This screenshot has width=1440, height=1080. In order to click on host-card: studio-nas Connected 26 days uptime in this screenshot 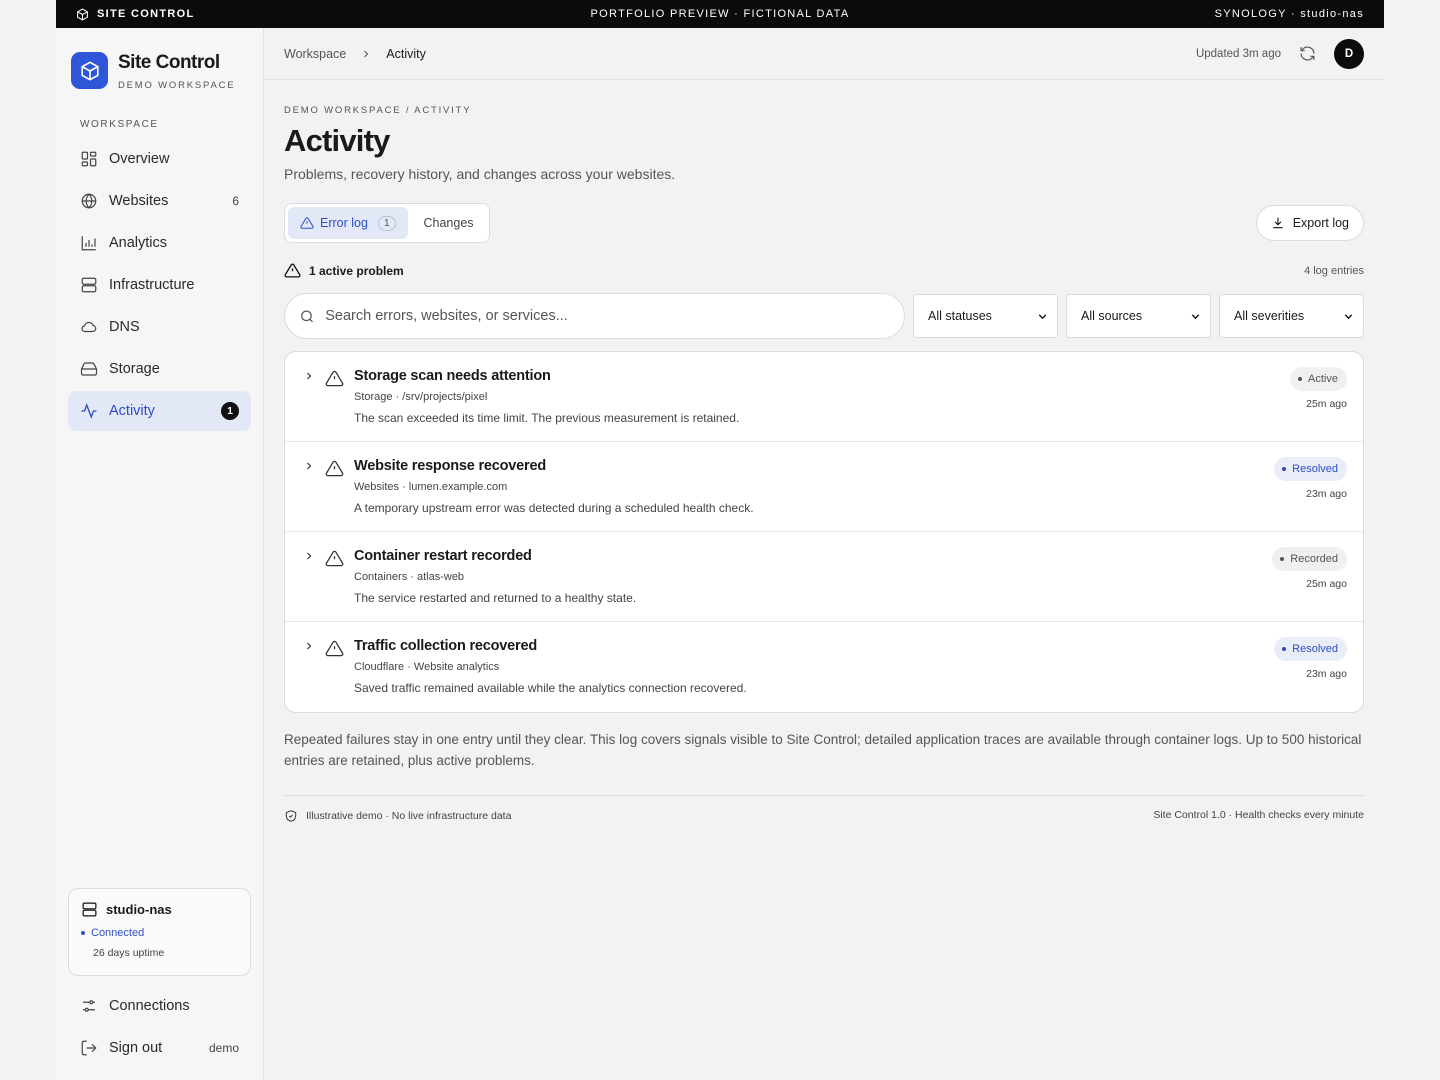, I will do `click(159, 932)`.